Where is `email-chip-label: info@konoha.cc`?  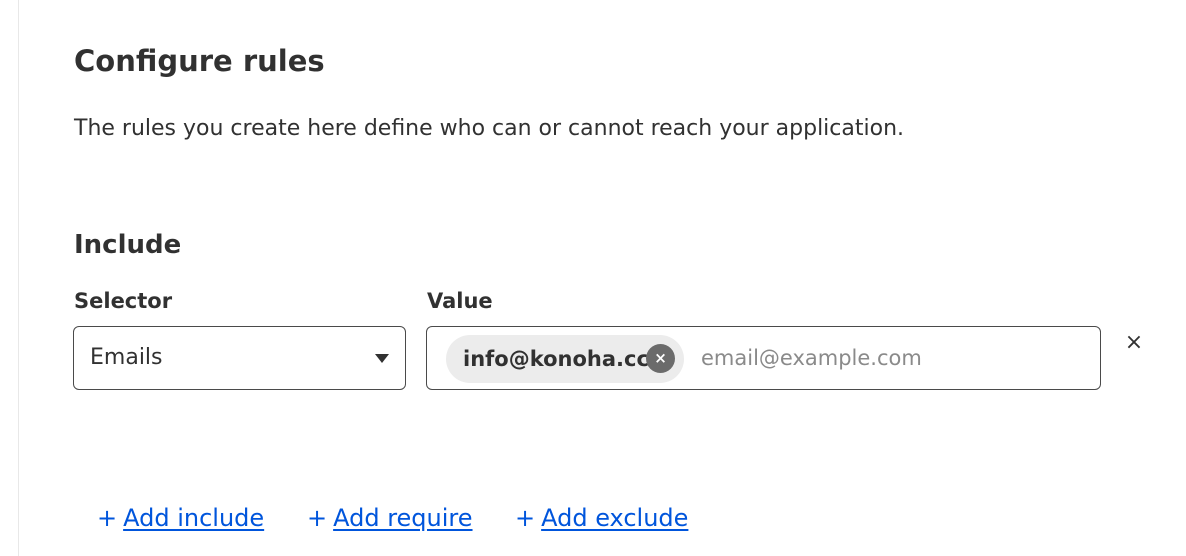
email-chip-label: info@konoha.cc is located at coordinates (556, 359).